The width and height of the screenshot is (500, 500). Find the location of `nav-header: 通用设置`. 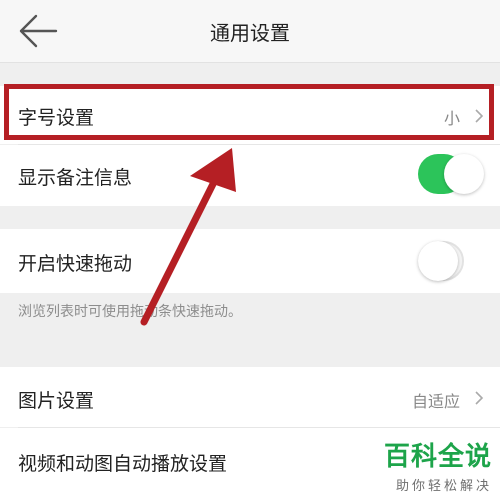

nav-header: 通用设置 is located at coordinates (250, 31).